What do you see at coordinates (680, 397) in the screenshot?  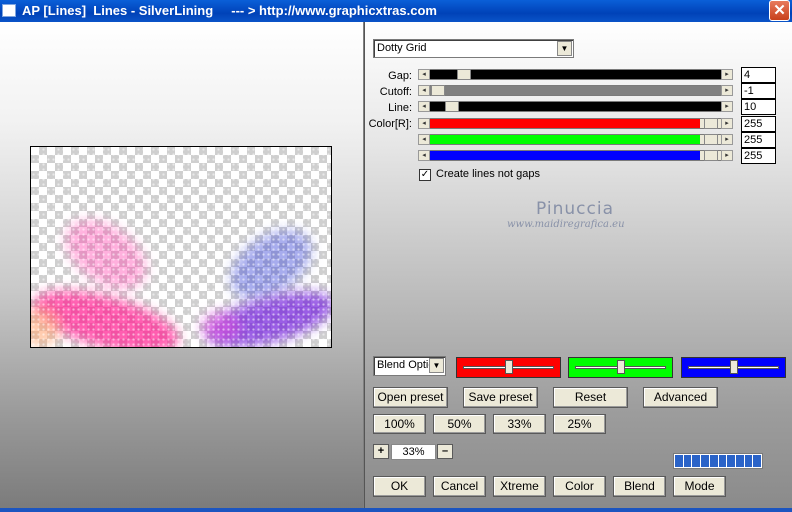 I see `advanced-button: Advanced` at bounding box center [680, 397].